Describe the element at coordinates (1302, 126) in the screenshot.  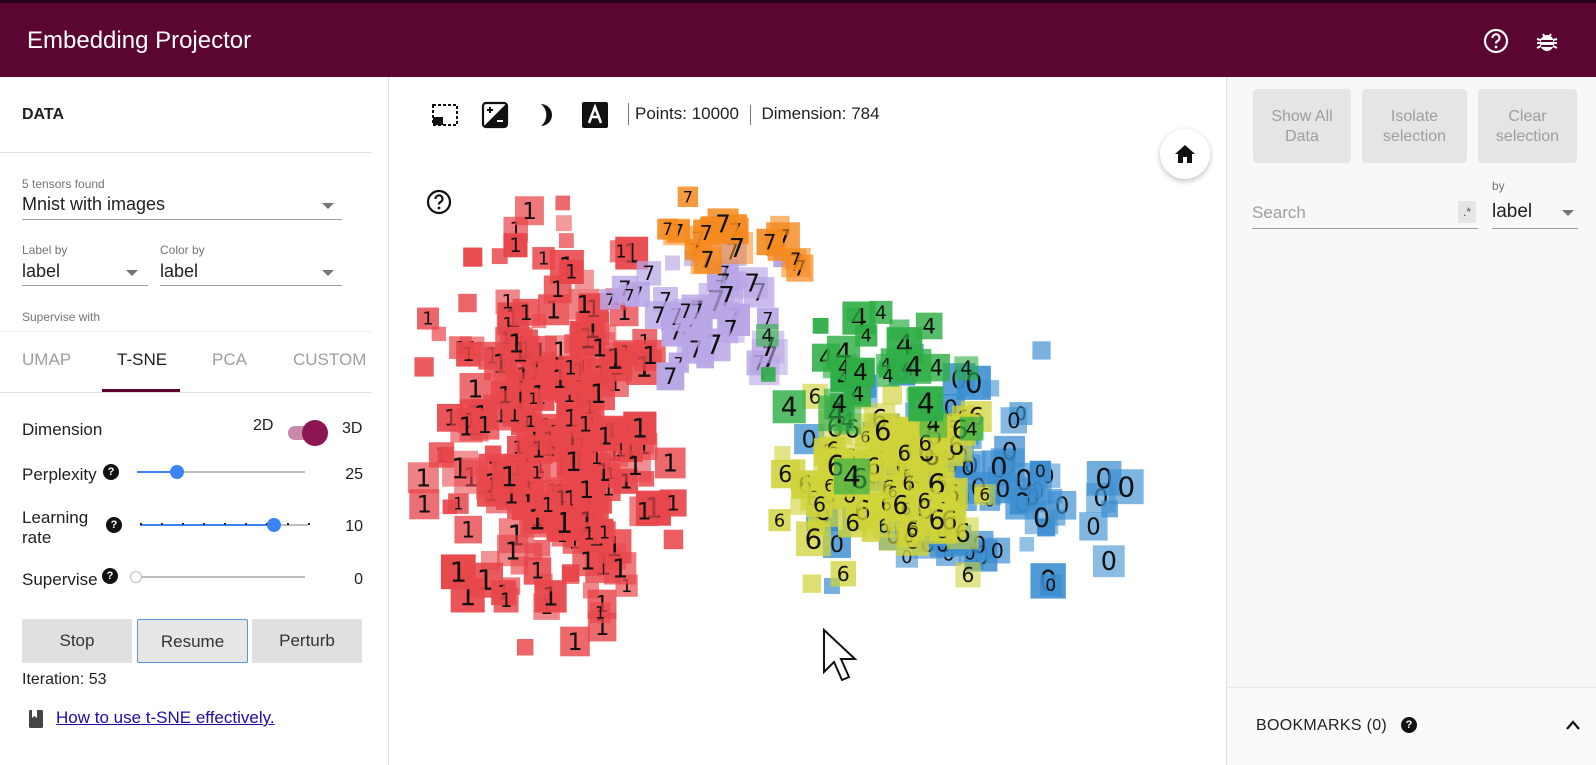
I see `show-all-data-button: Show All Data` at that location.